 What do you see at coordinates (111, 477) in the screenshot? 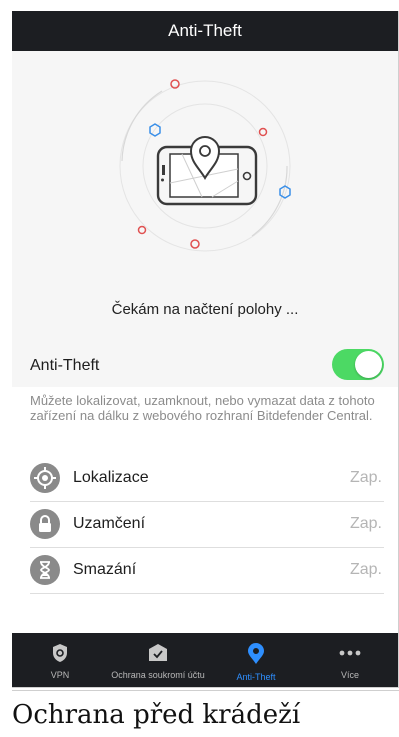
I see `feature-label: Lokalizace` at bounding box center [111, 477].